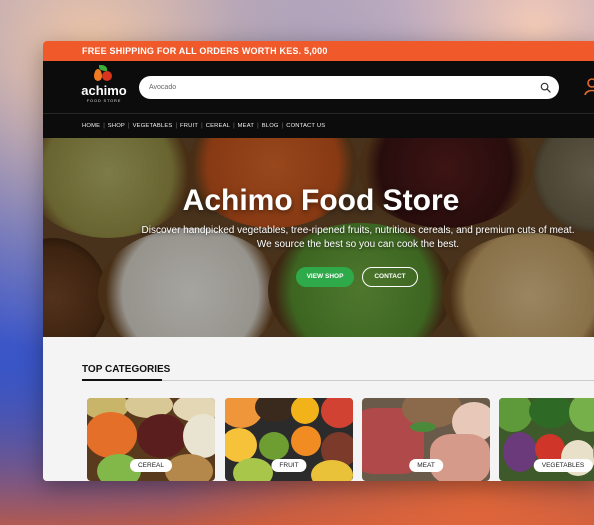 The height and width of the screenshot is (525, 594). I want to click on category-card-cereal: CEREAL, so click(151, 439).